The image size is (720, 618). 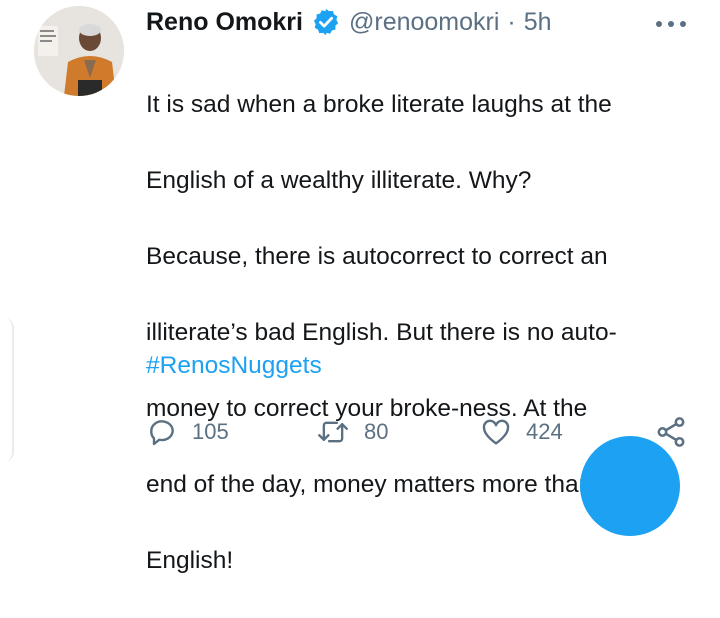 What do you see at coordinates (521, 432) in the screenshot?
I see `like-button: 424` at bounding box center [521, 432].